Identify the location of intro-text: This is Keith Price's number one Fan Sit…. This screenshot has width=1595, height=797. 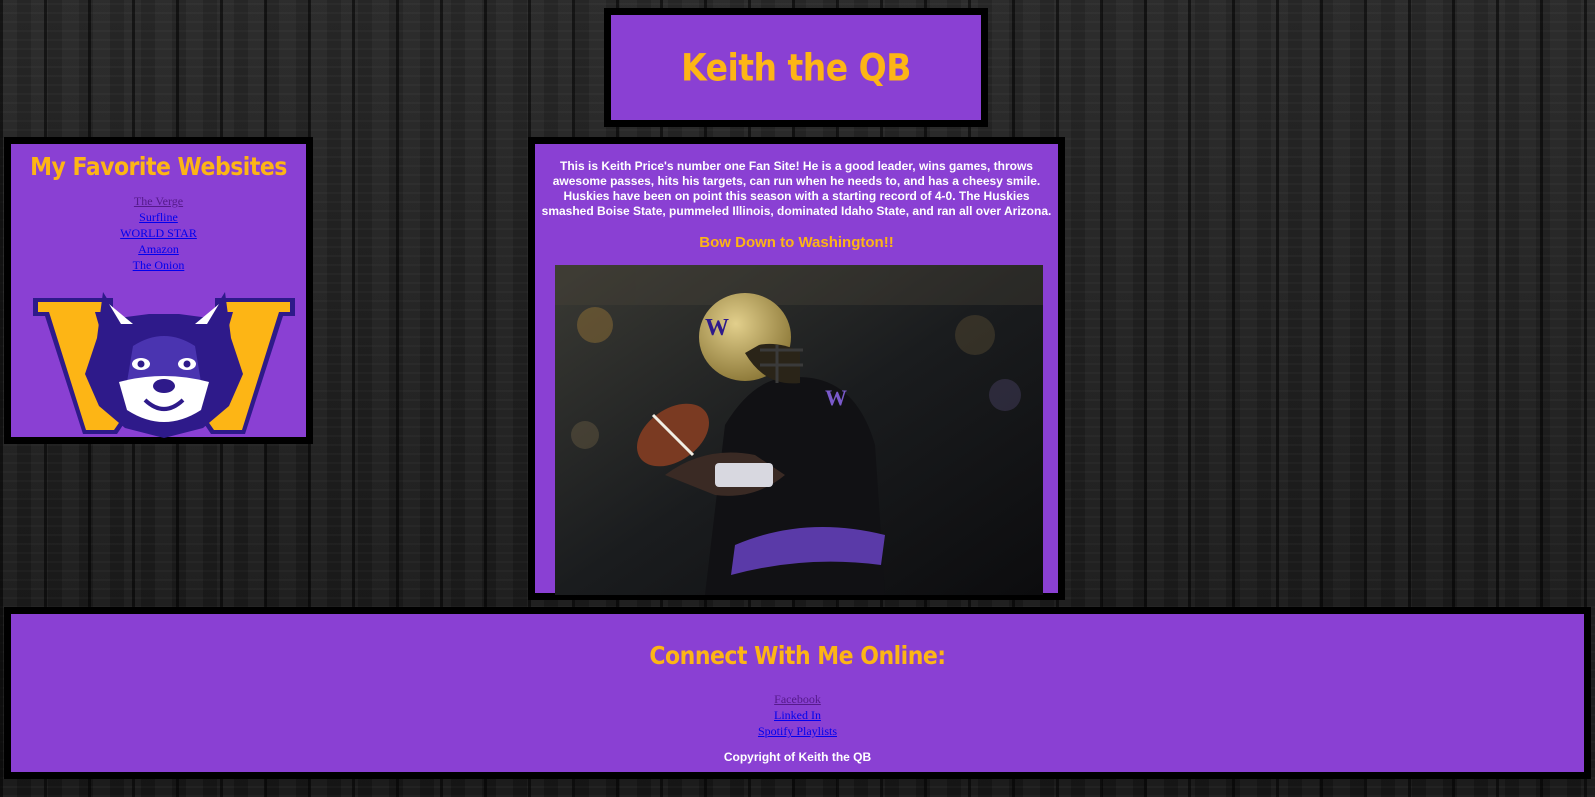
(796, 188).